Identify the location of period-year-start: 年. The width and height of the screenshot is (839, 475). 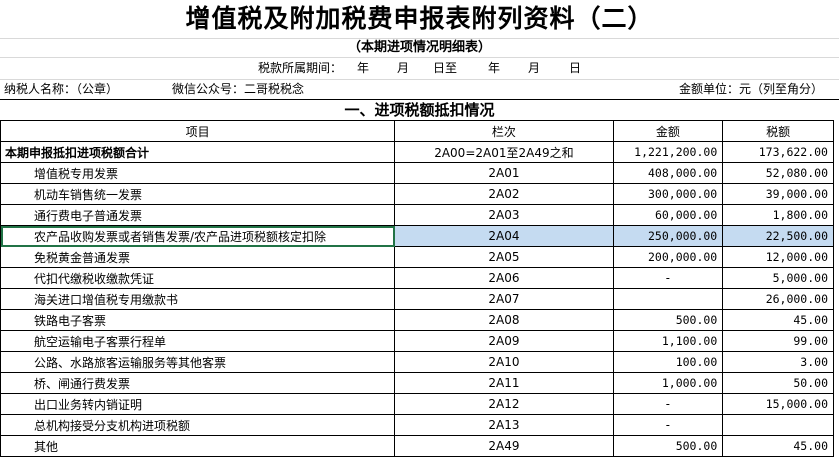
(363, 68).